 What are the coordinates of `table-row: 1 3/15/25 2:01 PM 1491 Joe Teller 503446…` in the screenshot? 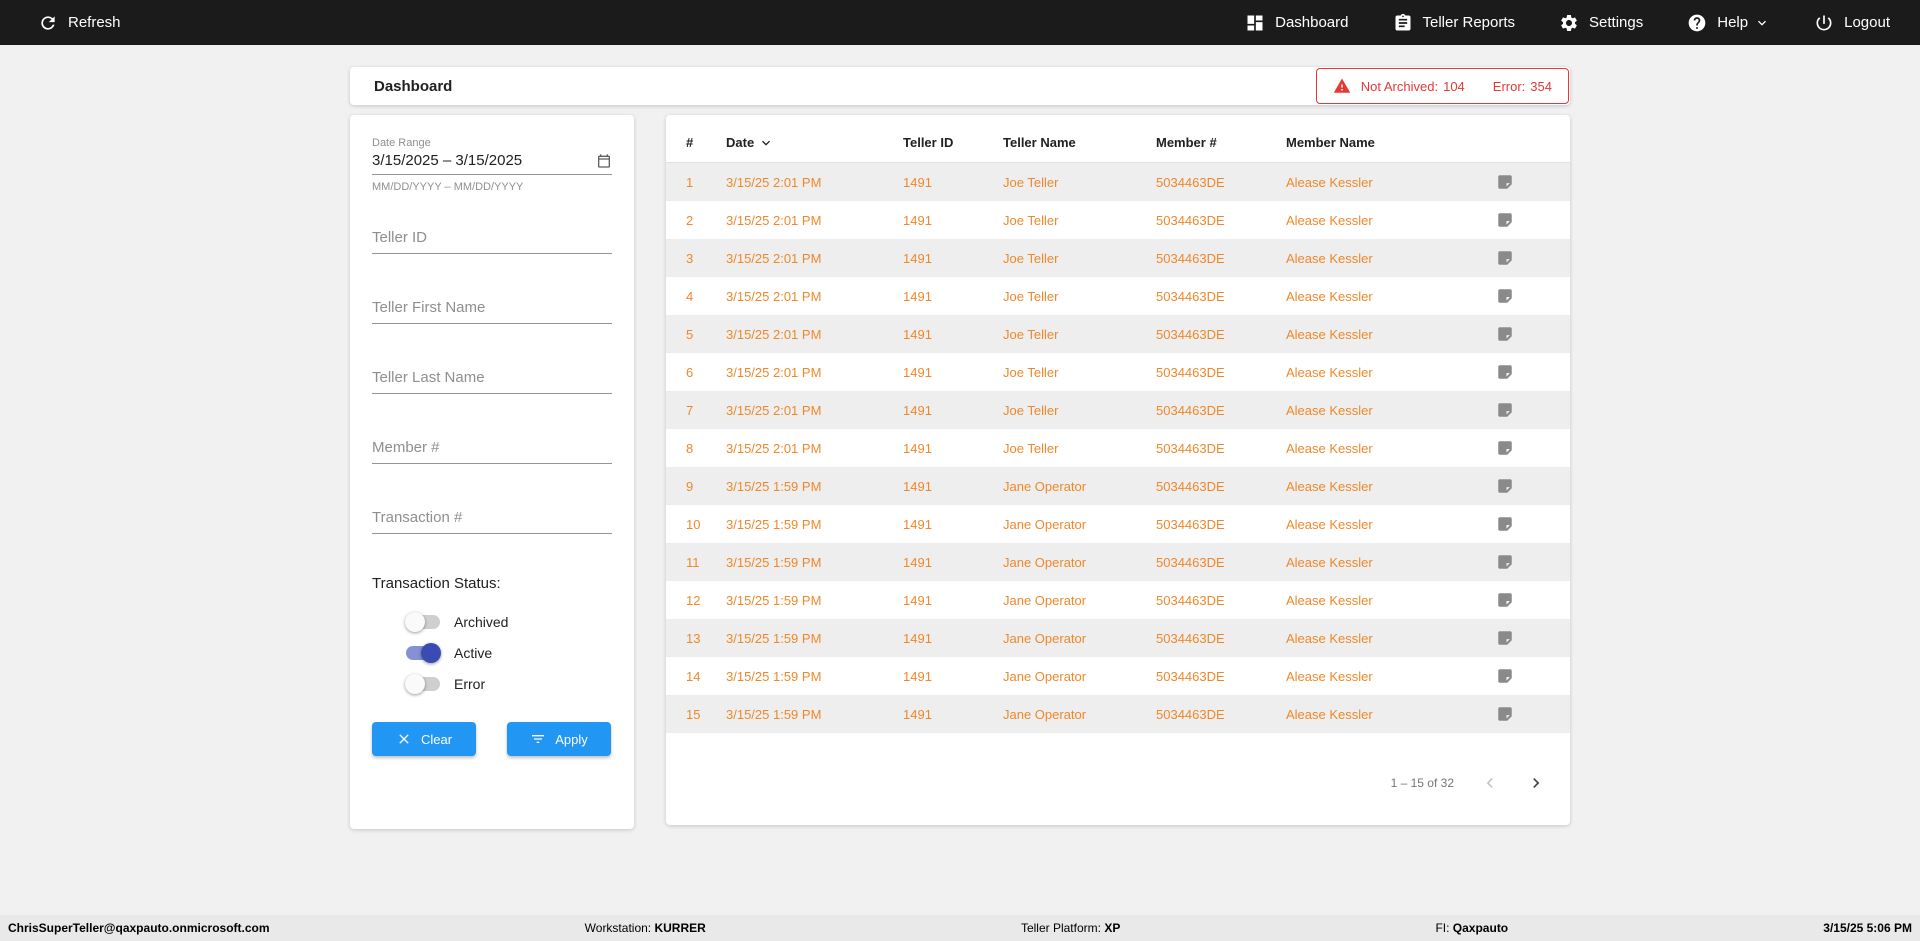 It's located at (1118, 182).